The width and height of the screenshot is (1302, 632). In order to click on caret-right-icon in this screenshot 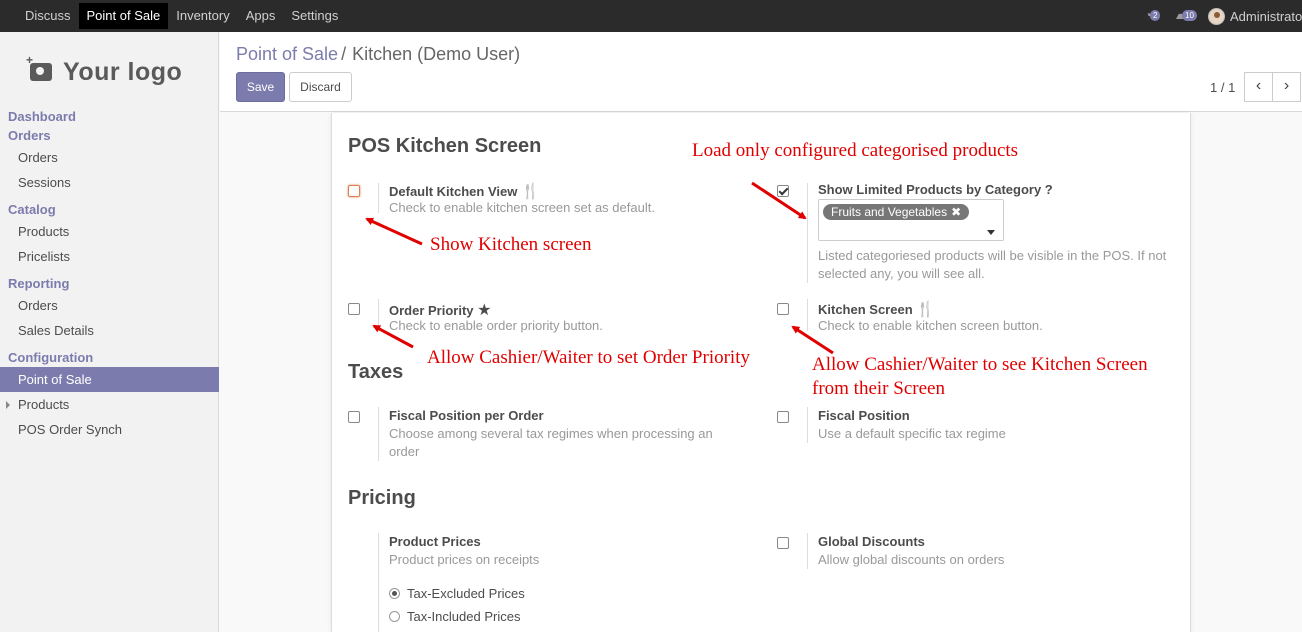, I will do `click(8, 405)`.